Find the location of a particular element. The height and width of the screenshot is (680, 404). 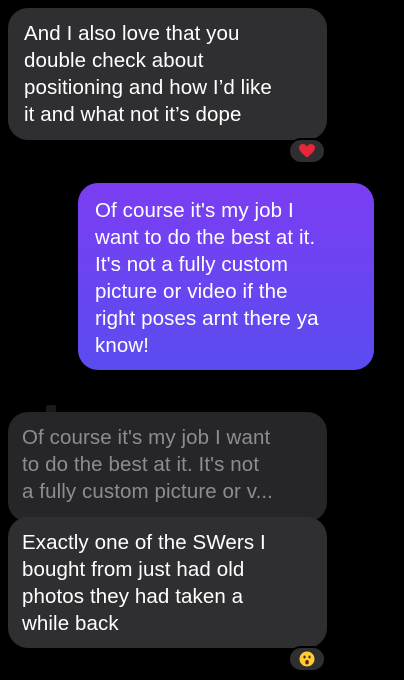

quoted-text-line: Of course it's my job I want is located at coordinates (146, 437).